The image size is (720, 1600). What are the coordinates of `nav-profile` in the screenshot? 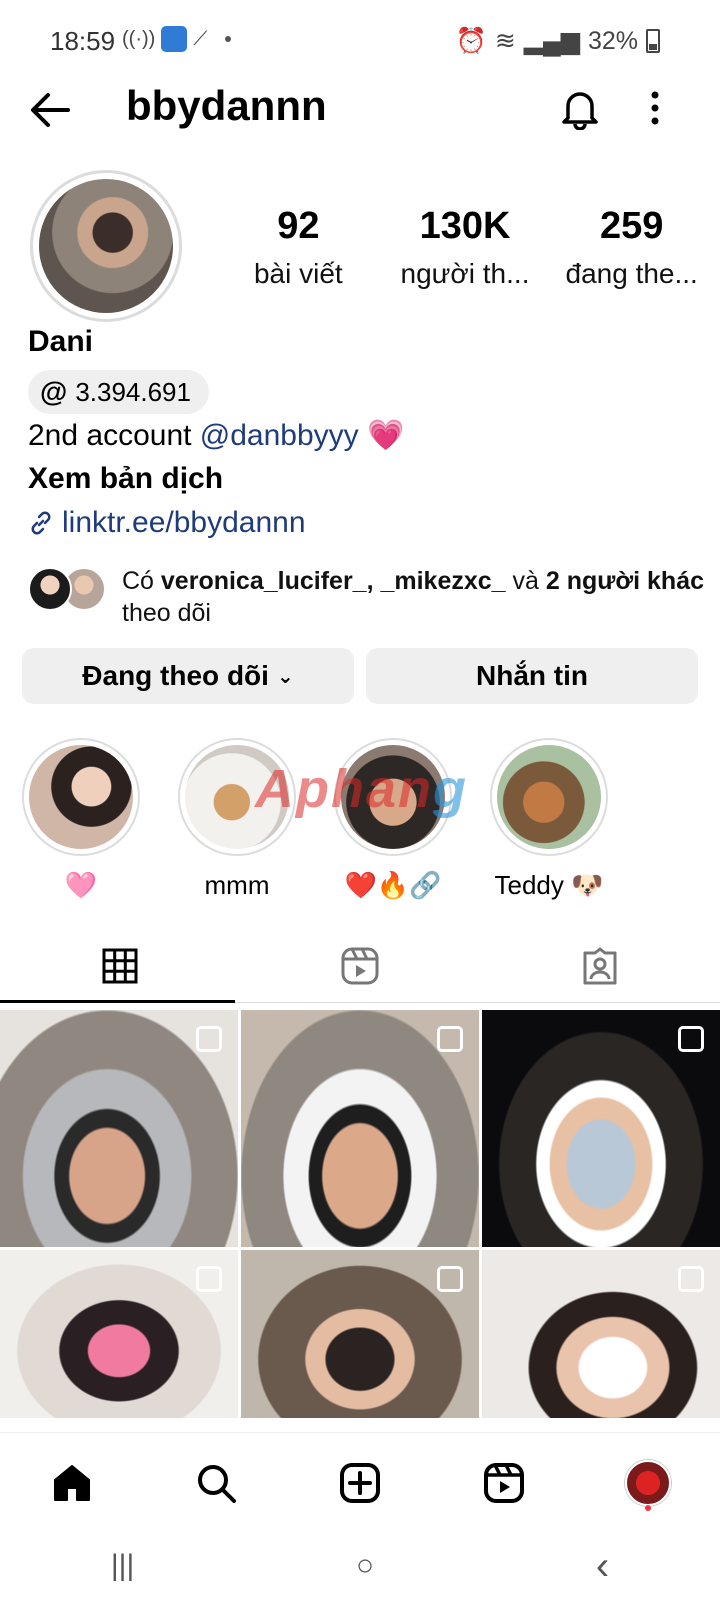 It's located at (648, 1483).